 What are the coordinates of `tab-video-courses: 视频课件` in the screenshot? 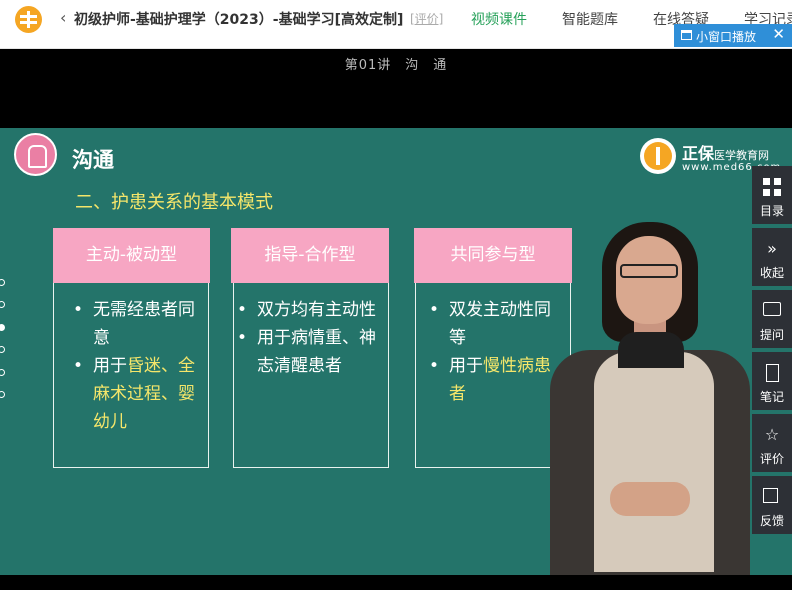 It's located at (499, 19).